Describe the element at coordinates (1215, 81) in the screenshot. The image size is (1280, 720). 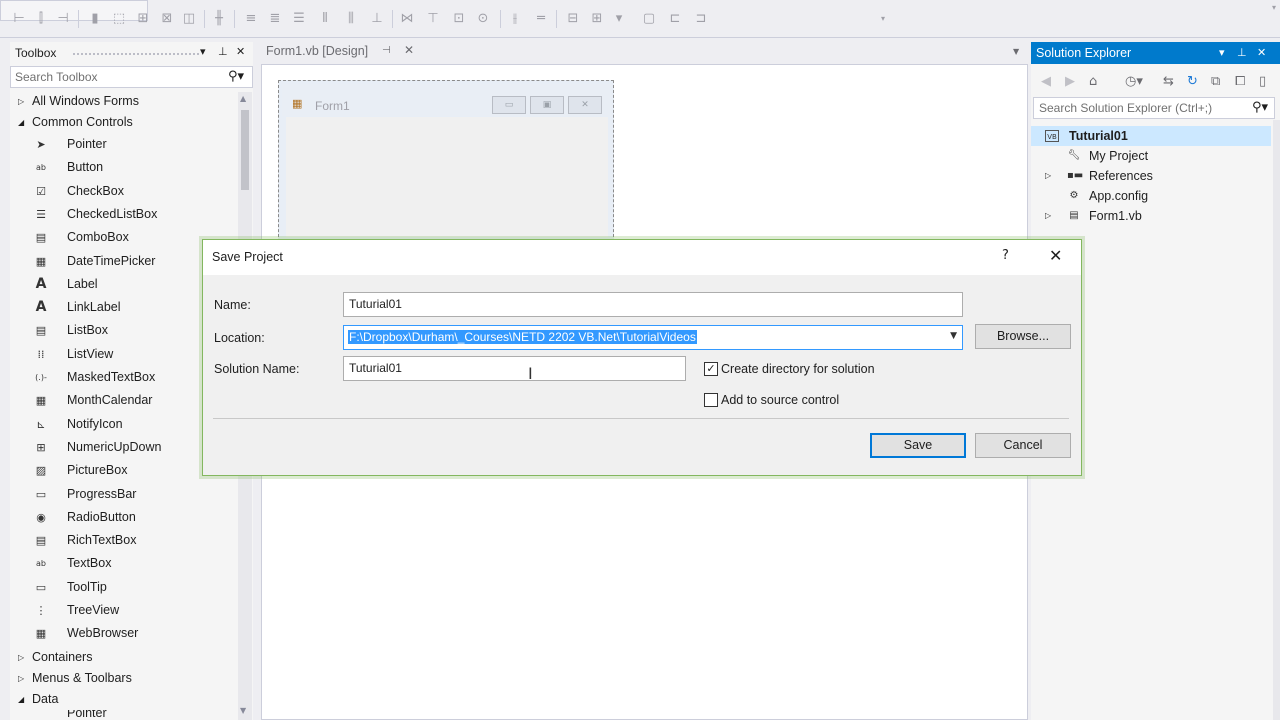
I see `collapse-all-icon: ⧉` at that location.